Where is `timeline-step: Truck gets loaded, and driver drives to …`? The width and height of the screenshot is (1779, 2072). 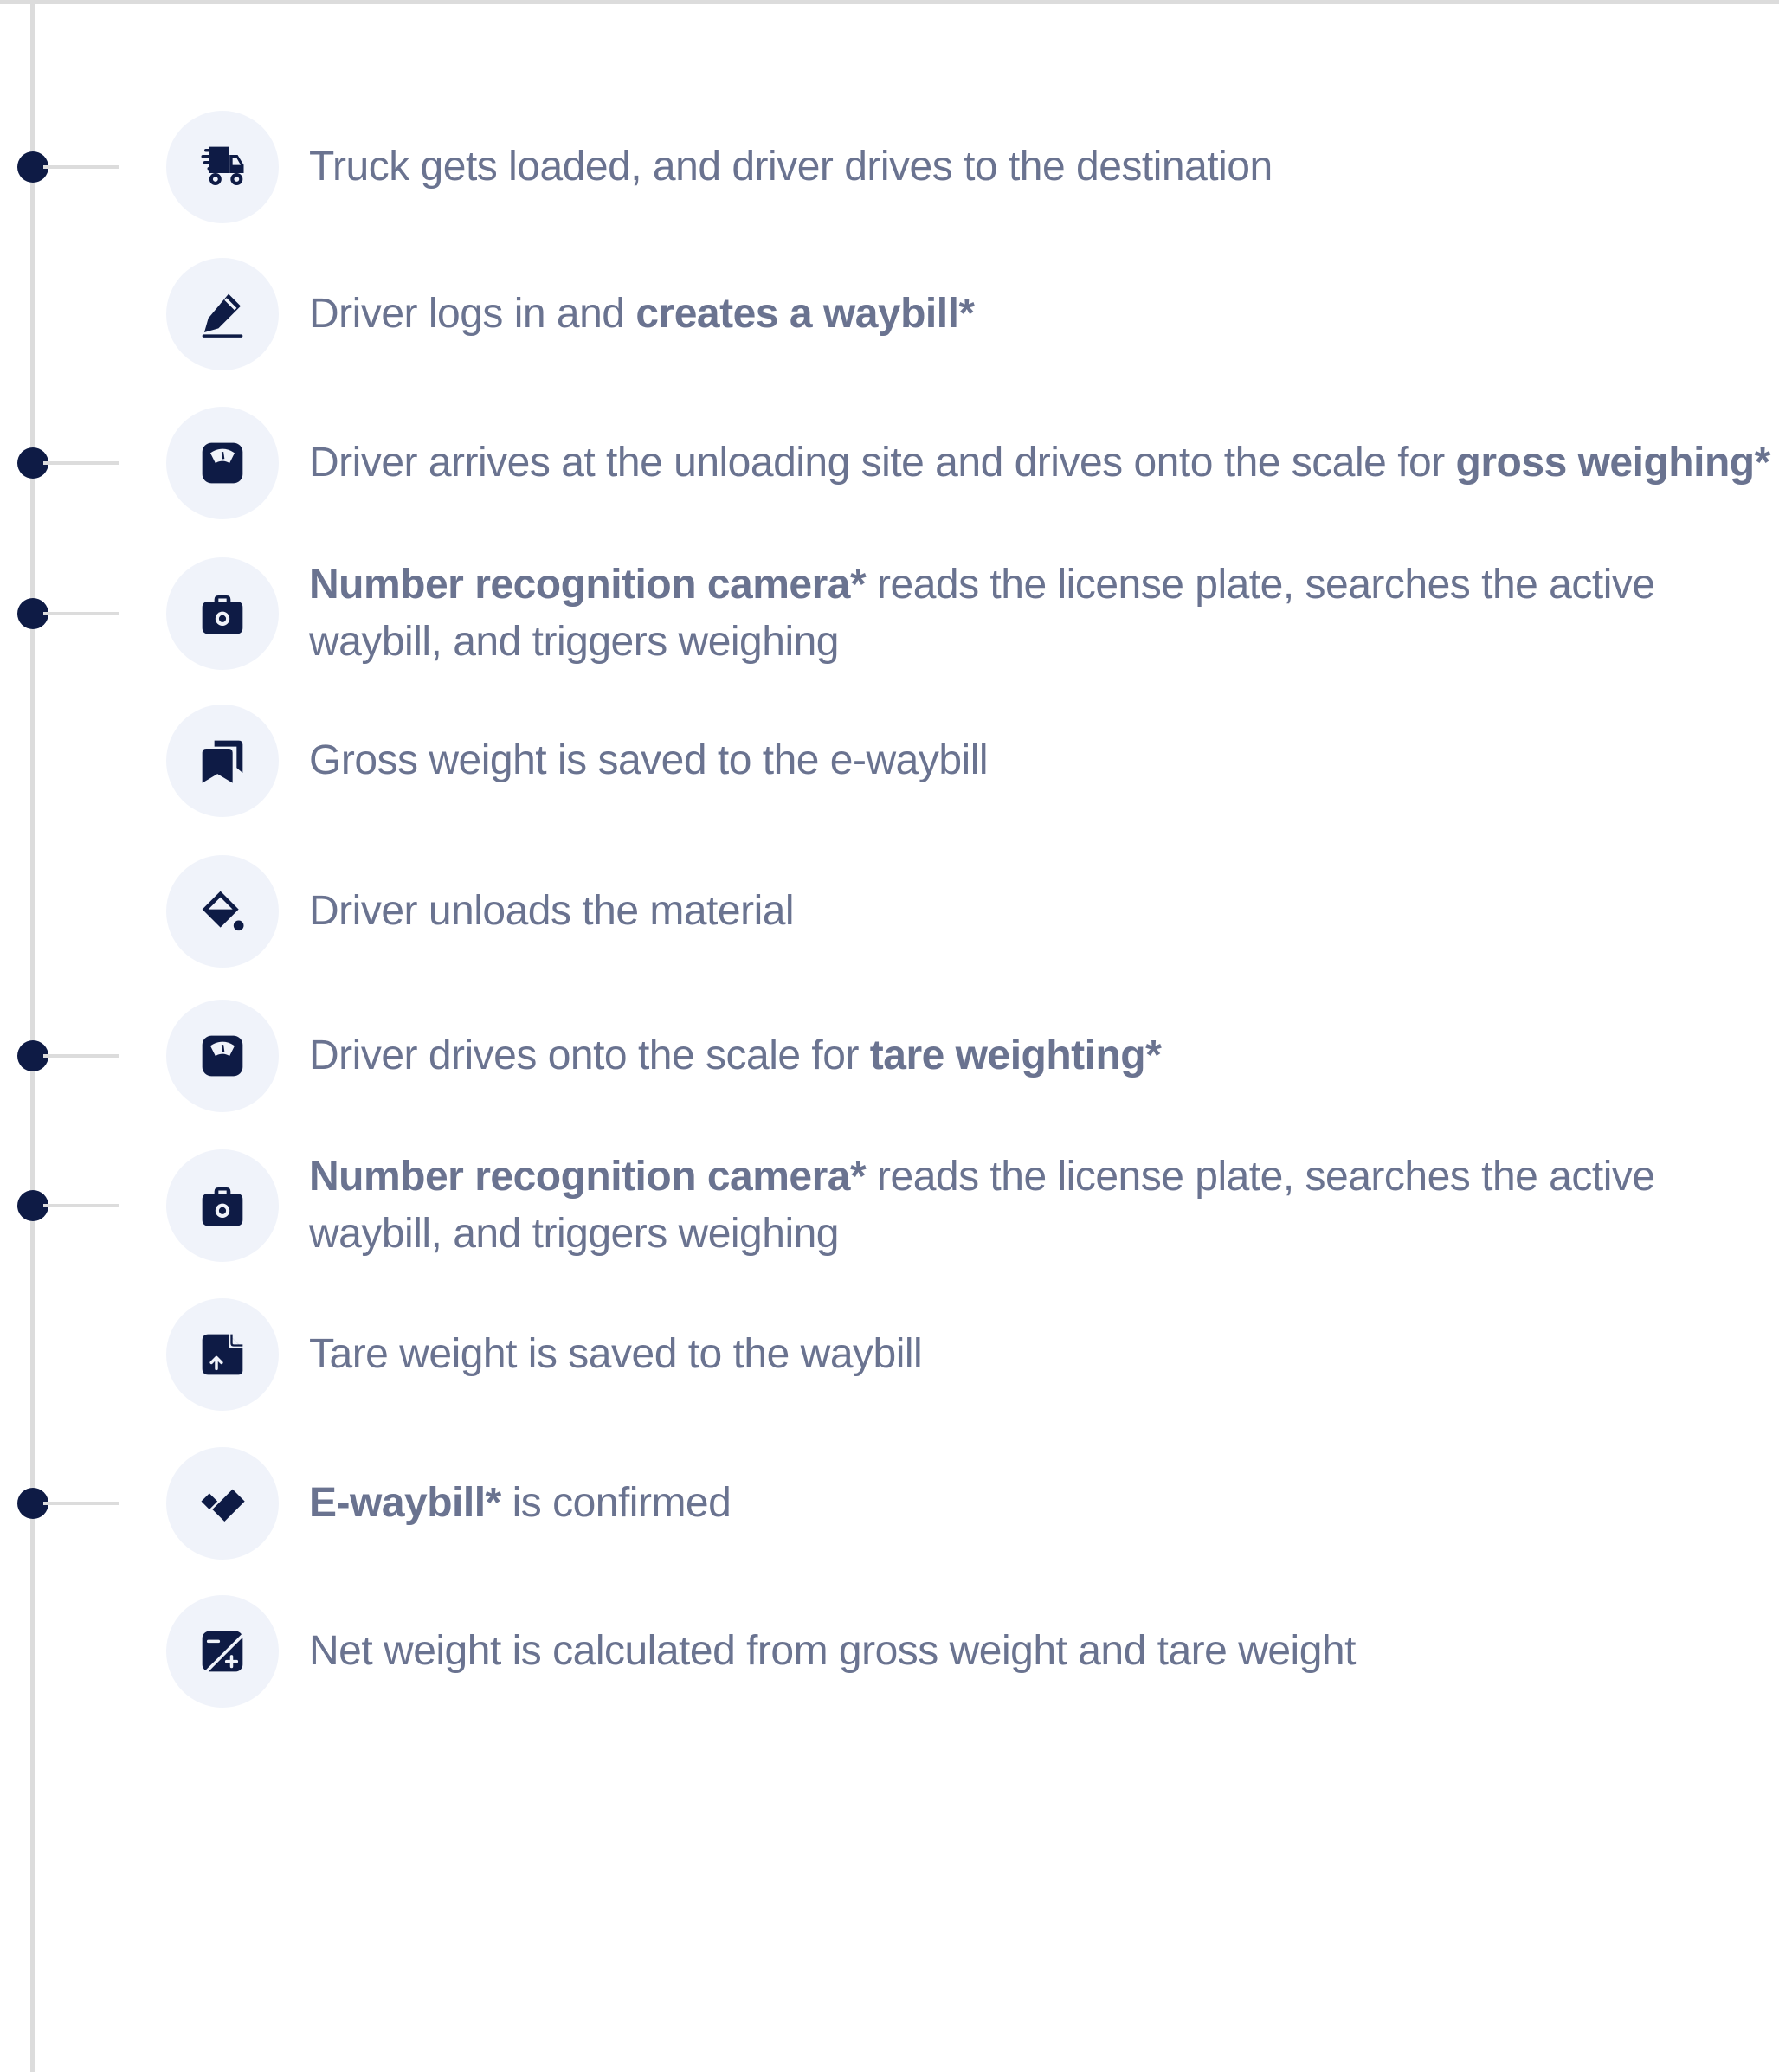
timeline-step: Truck gets loaded, and driver drives to … is located at coordinates (889, 167).